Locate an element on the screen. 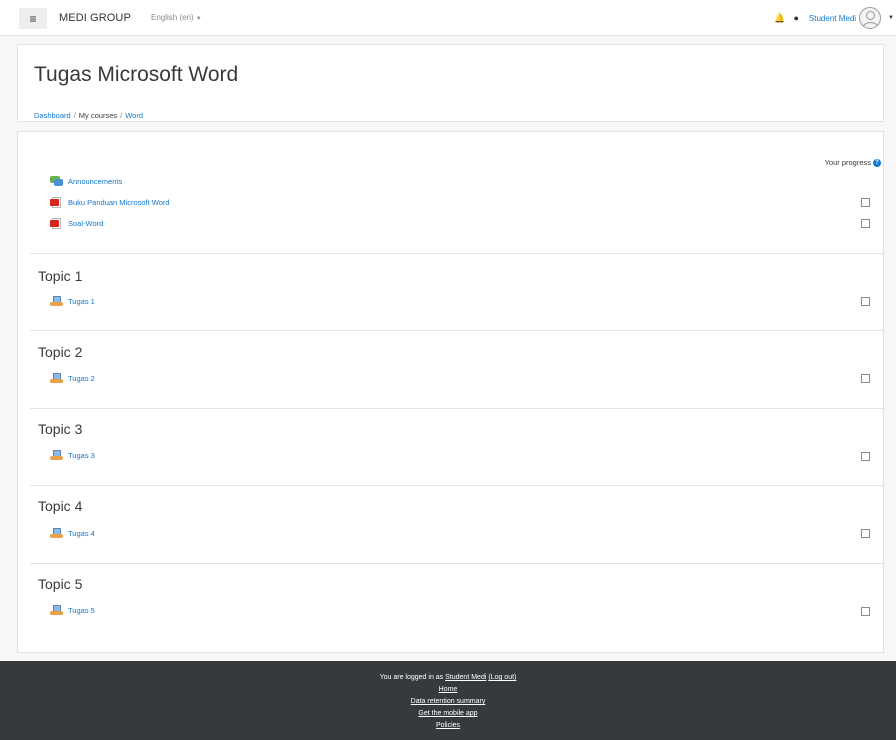 The width and height of the screenshot is (896, 740). activity-tugas-3: Tugas 3 is located at coordinates (72, 455).